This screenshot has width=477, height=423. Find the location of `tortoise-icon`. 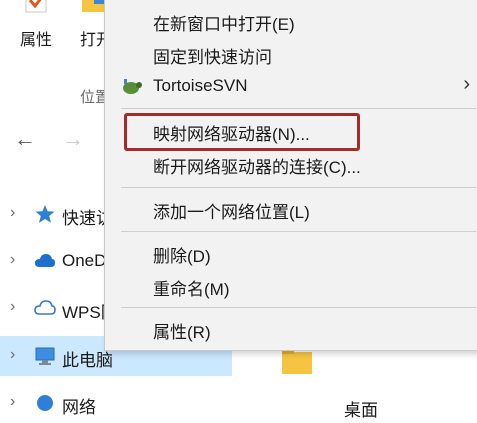

tortoise-icon is located at coordinates (132, 86).